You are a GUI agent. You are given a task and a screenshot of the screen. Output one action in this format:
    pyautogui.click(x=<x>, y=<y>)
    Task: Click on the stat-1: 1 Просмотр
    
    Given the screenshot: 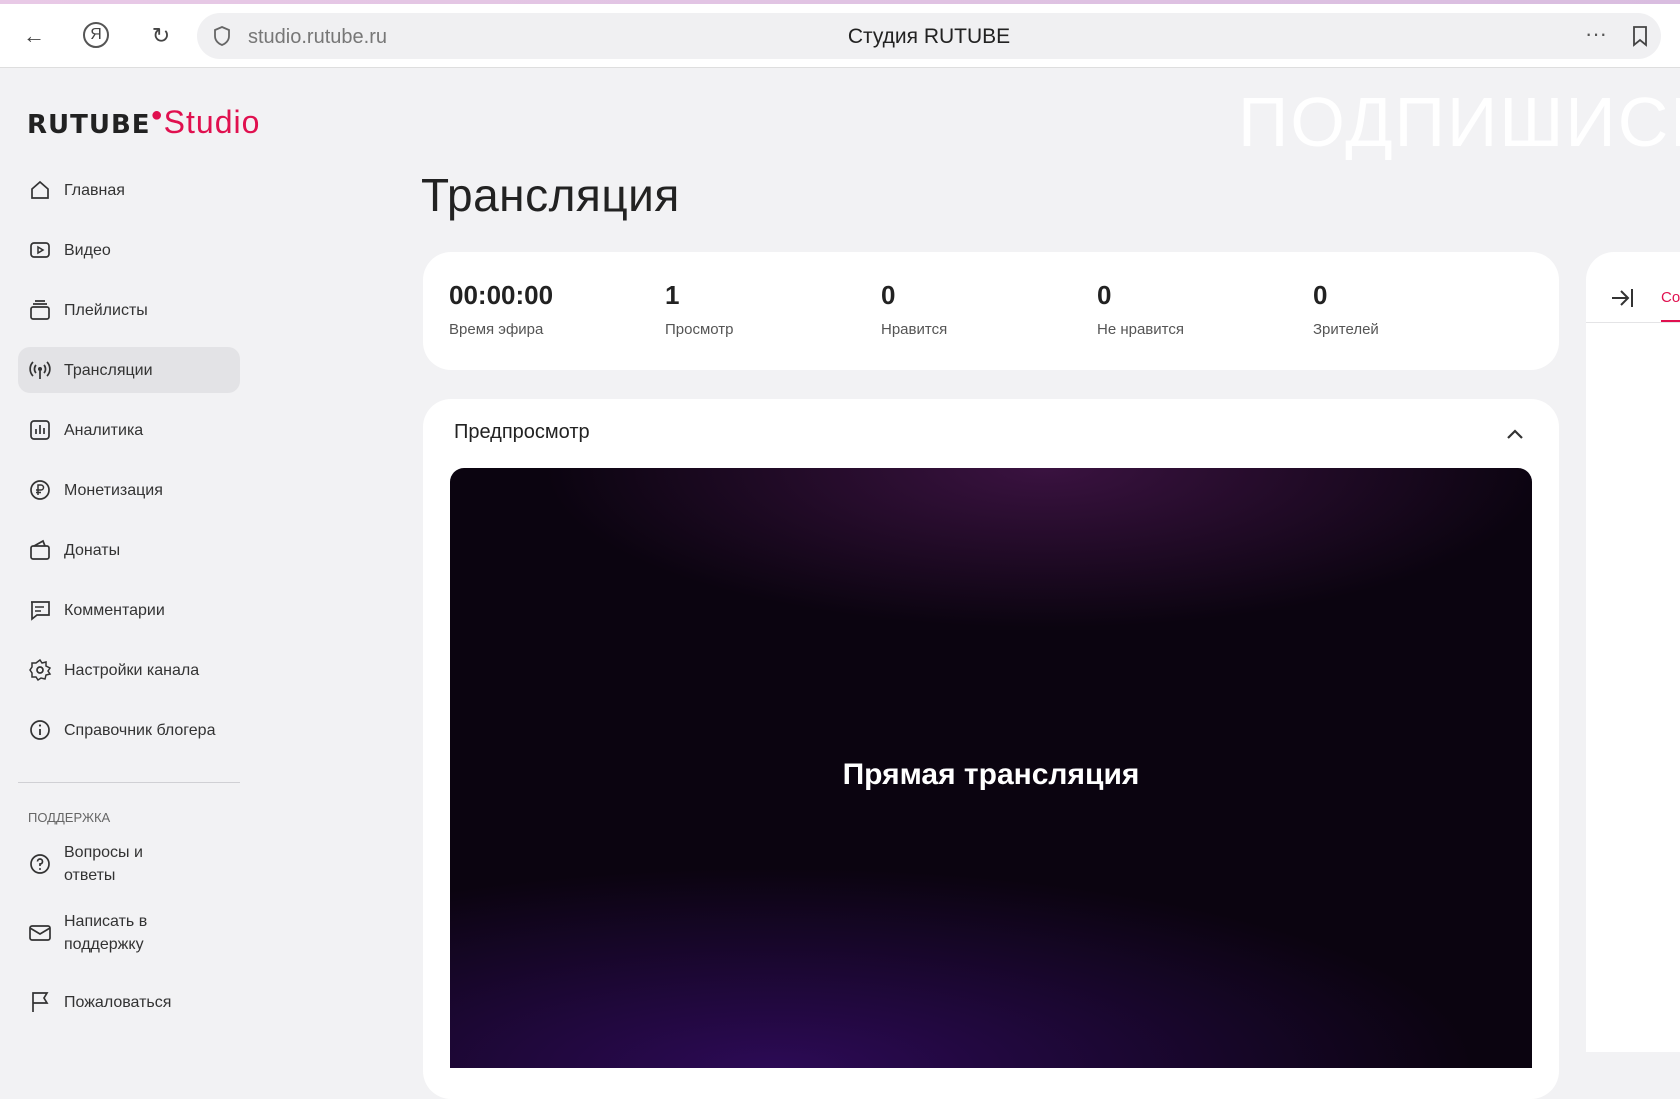 What is the action you would take?
    pyautogui.click(x=699, y=309)
    